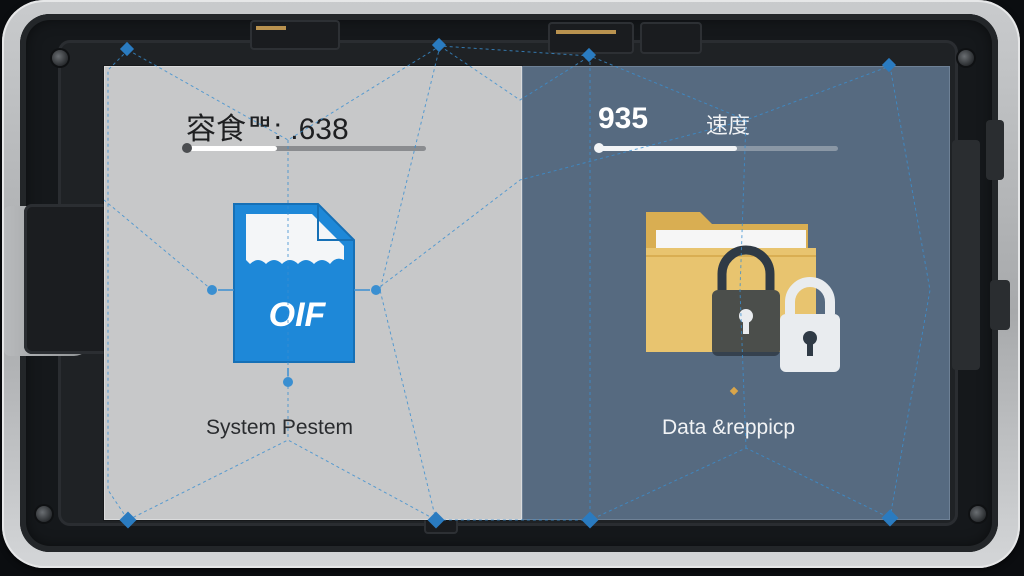  I want to click on right-progress-fill, so click(668, 148).